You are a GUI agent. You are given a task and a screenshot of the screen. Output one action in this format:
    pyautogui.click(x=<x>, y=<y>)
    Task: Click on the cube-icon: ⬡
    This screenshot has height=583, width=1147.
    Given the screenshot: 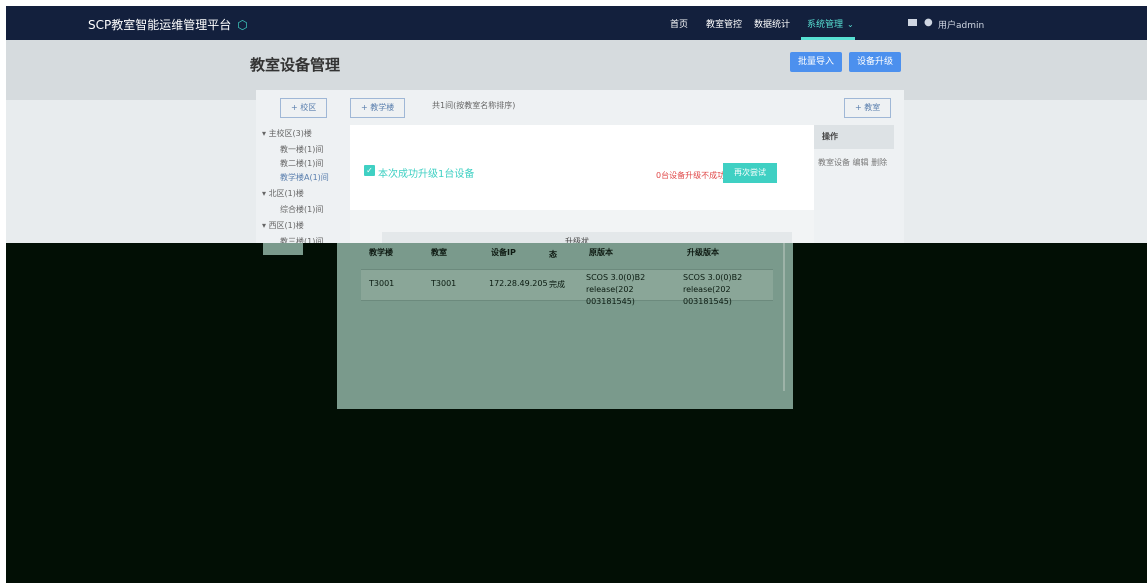 What is the action you would take?
    pyautogui.click(x=242, y=25)
    